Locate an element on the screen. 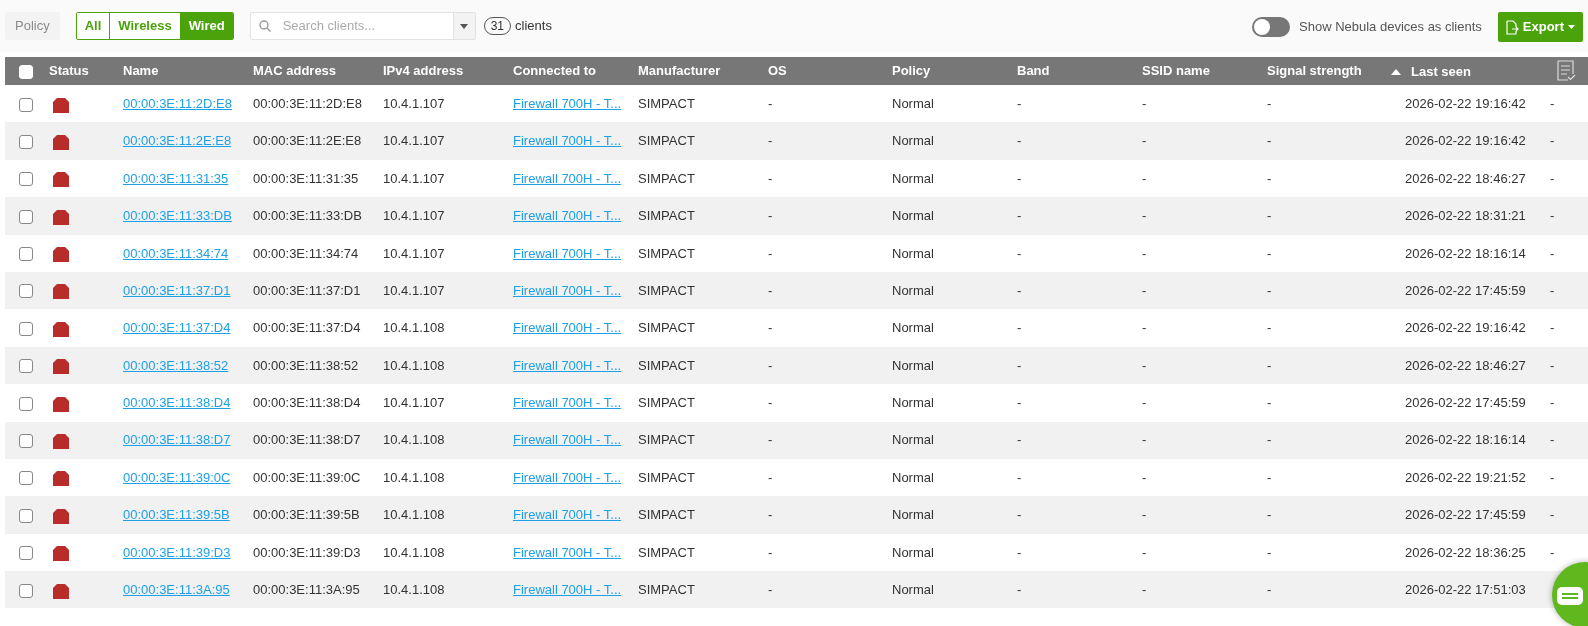 This screenshot has height=626, width=1588. last-seen-text: 2026-02-22 18:46:27 is located at coordinates (1465, 178).